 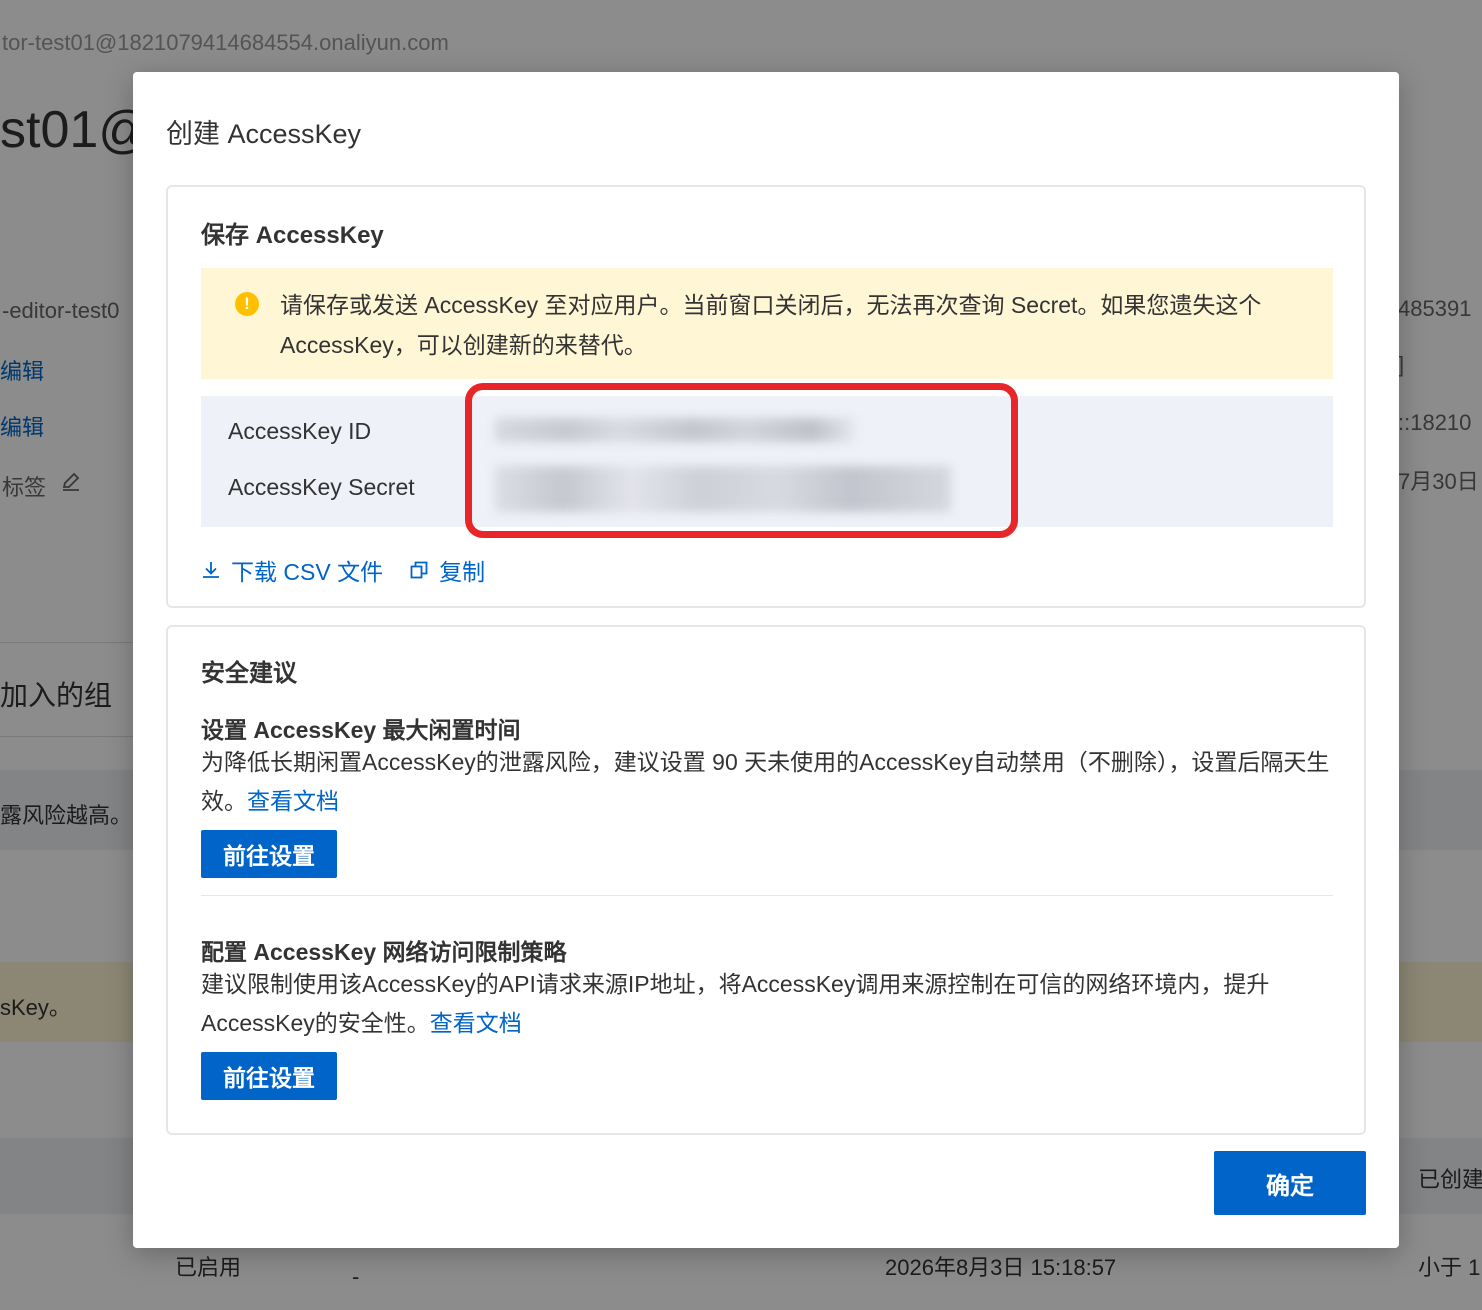 I want to click on save-heading: 保存 AccessKey, so click(x=292, y=235).